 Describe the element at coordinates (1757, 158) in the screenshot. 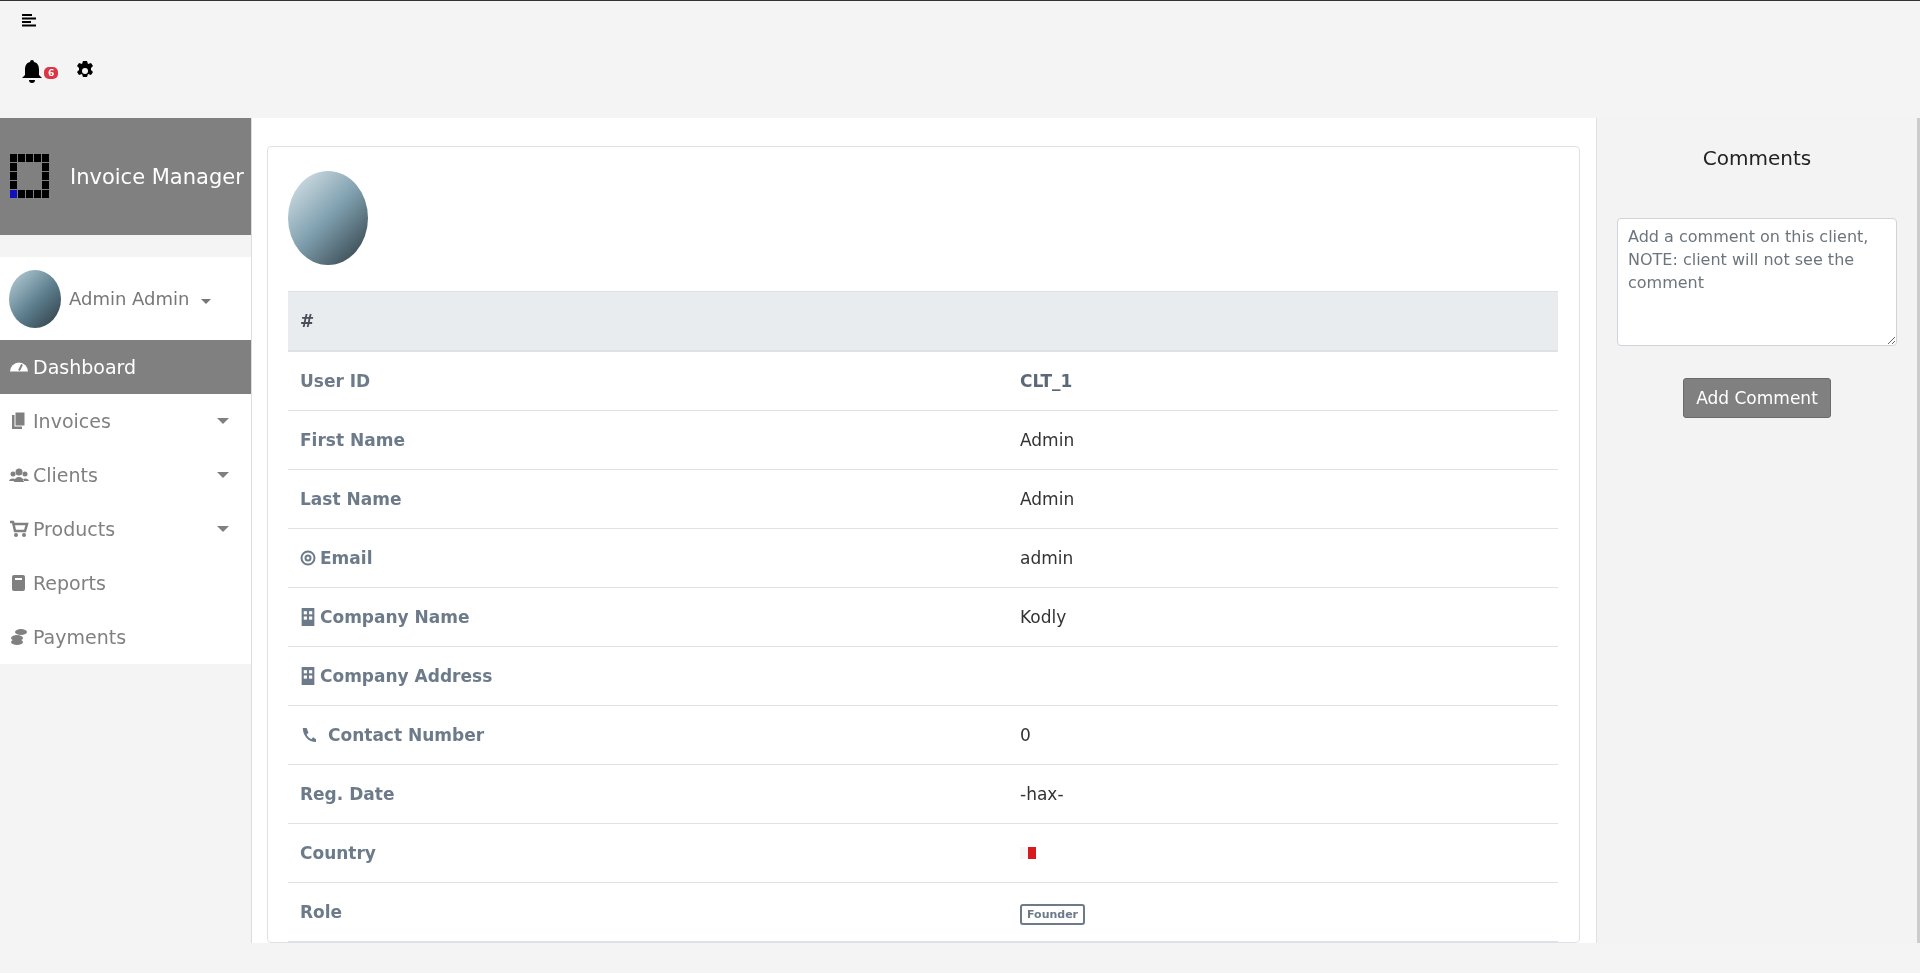

I see `comments-title: Comments` at that location.